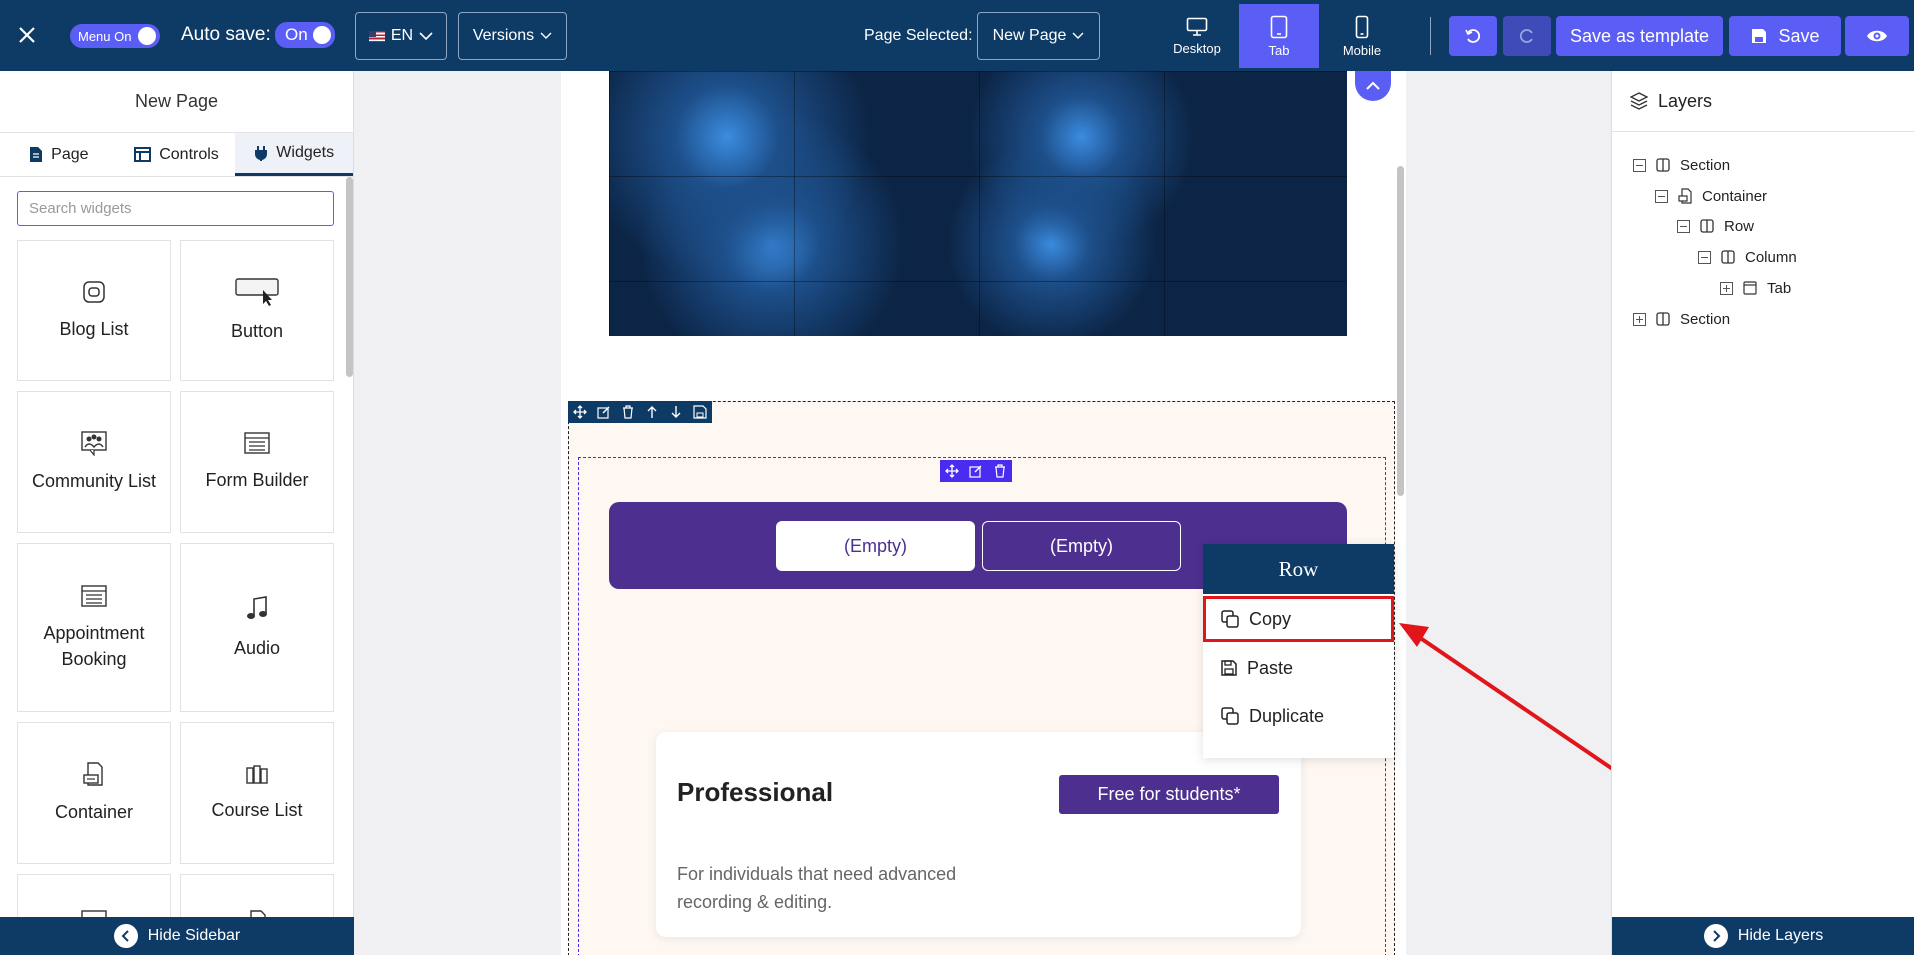  Describe the element at coordinates (1169, 794) in the screenshot. I see `card-badge: Free for students*` at that location.